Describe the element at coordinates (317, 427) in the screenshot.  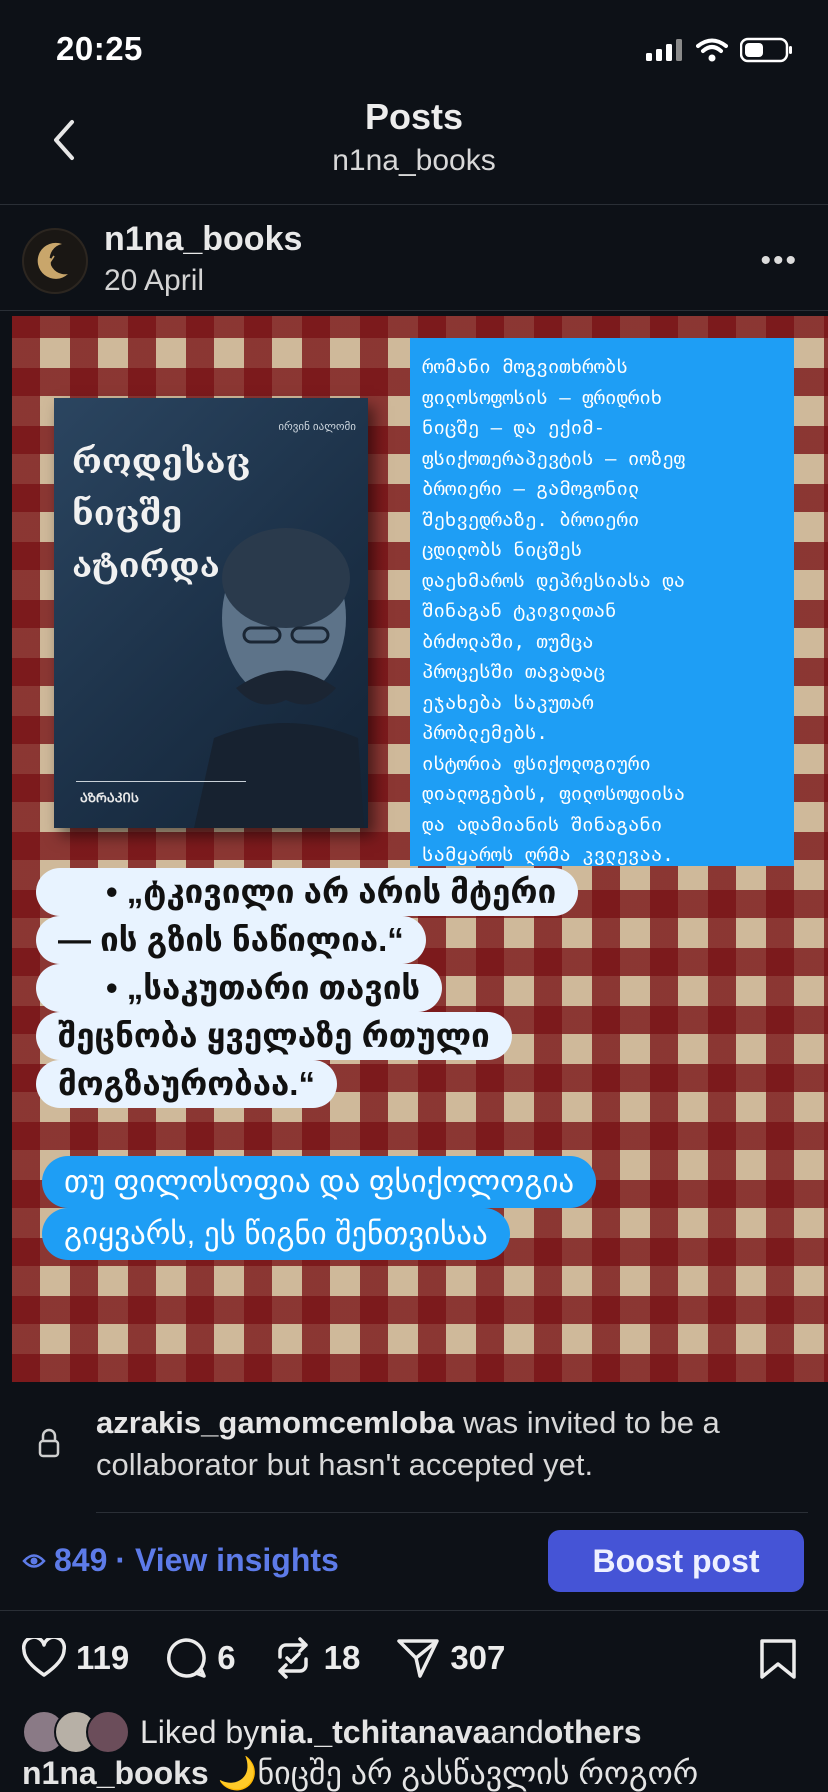
I see `book-author: ირვინ იალომი` at that location.